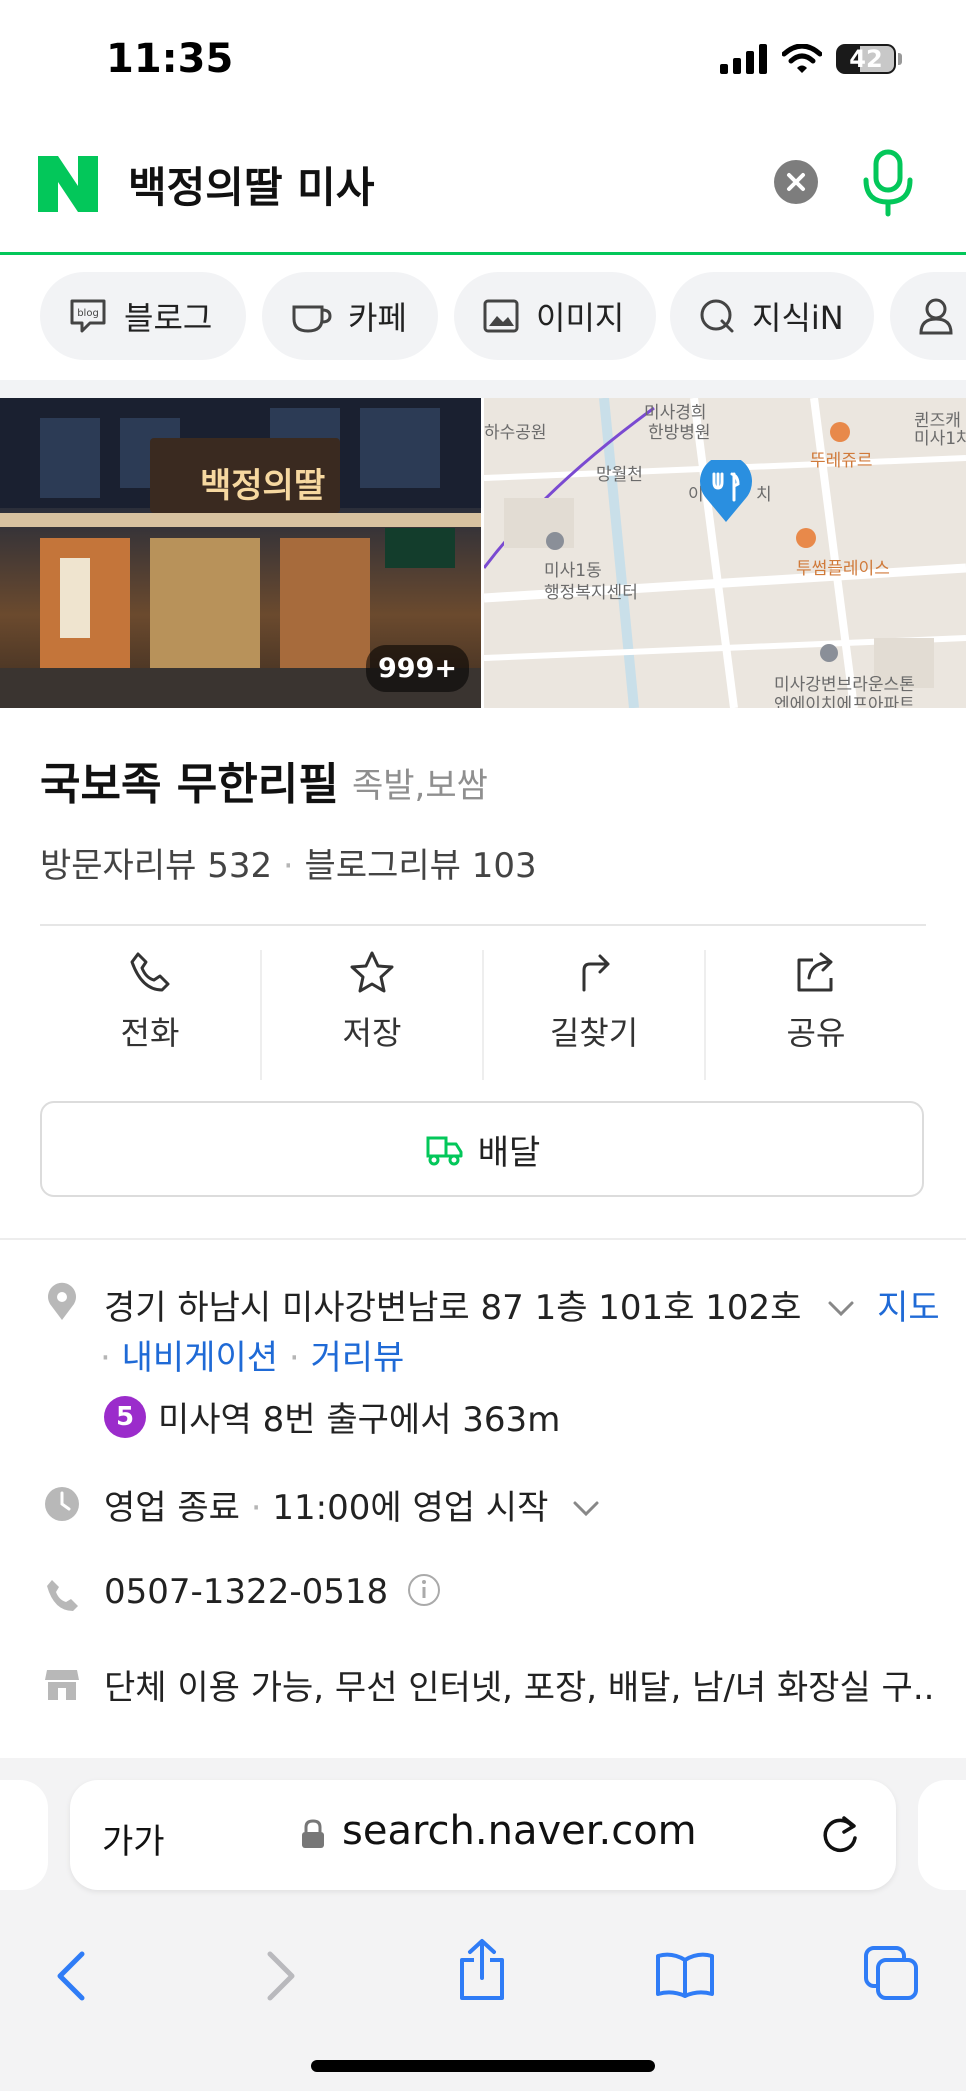 This screenshot has height=2091, width=966. I want to click on call-button: 전화, so click(151, 1015).